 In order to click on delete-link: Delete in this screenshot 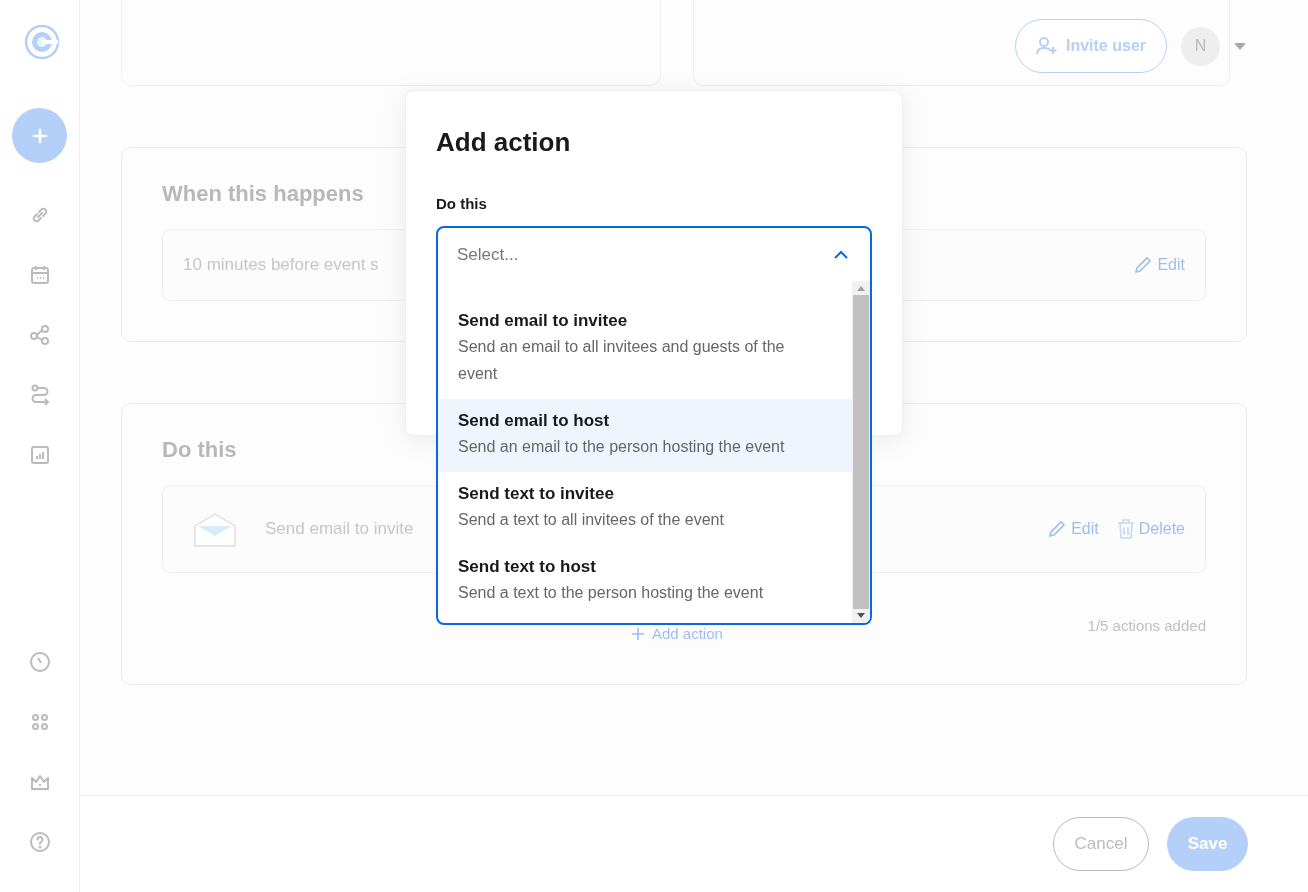, I will do `click(1150, 529)`.